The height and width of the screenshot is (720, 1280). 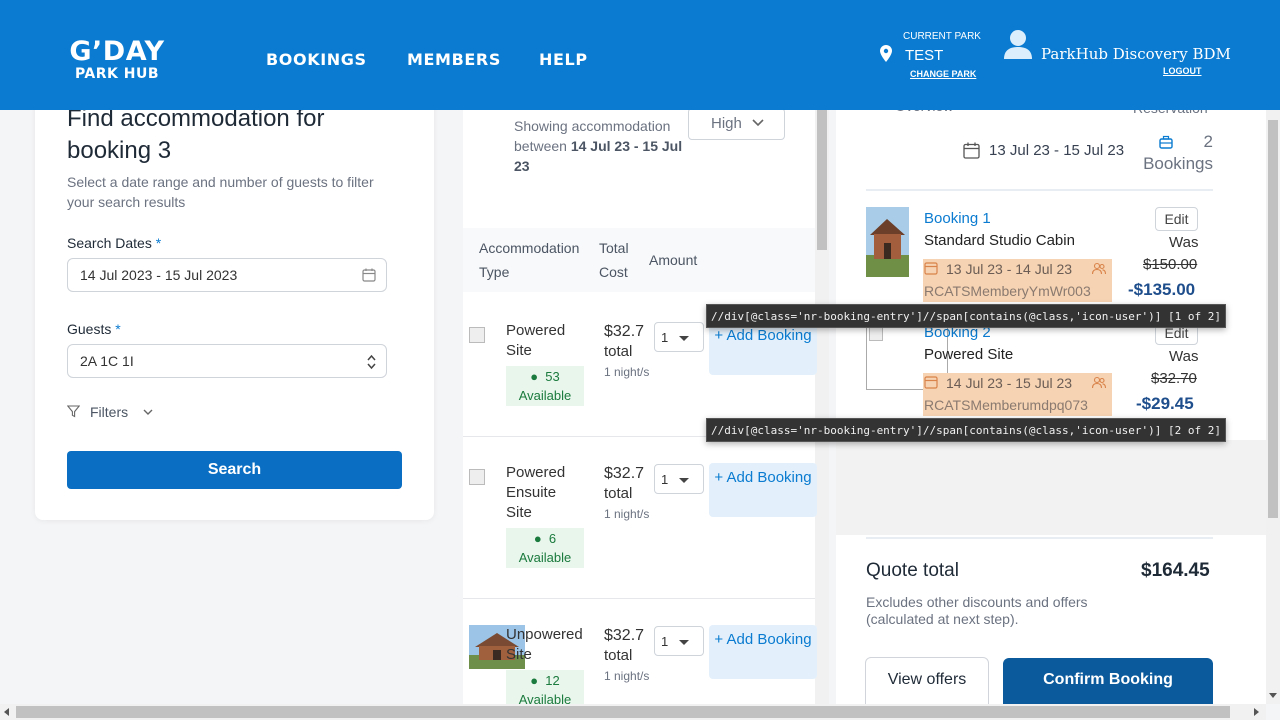 I want to click on search-dates-label: Search Dates *, so click(x=114, y=243).